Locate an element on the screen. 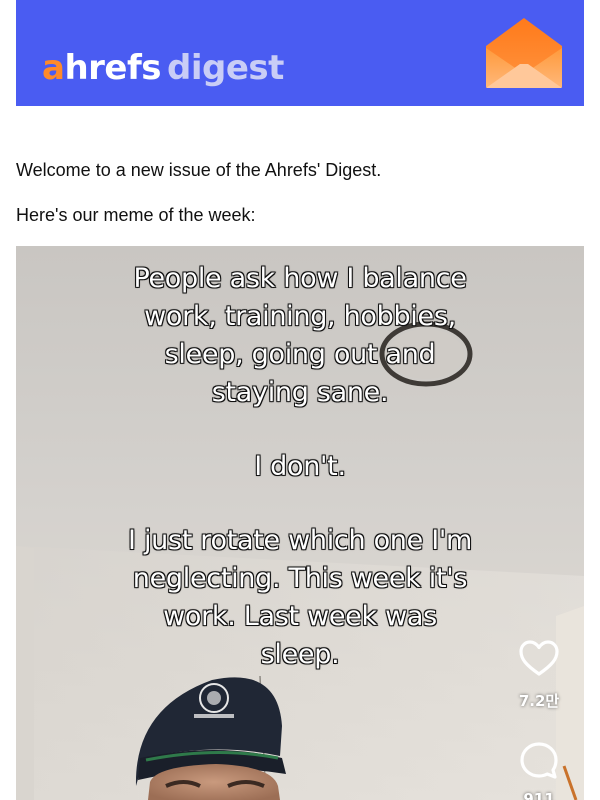 This screenshot has width=600, height=800. envelope-icon is located at coordinates (524, 53).